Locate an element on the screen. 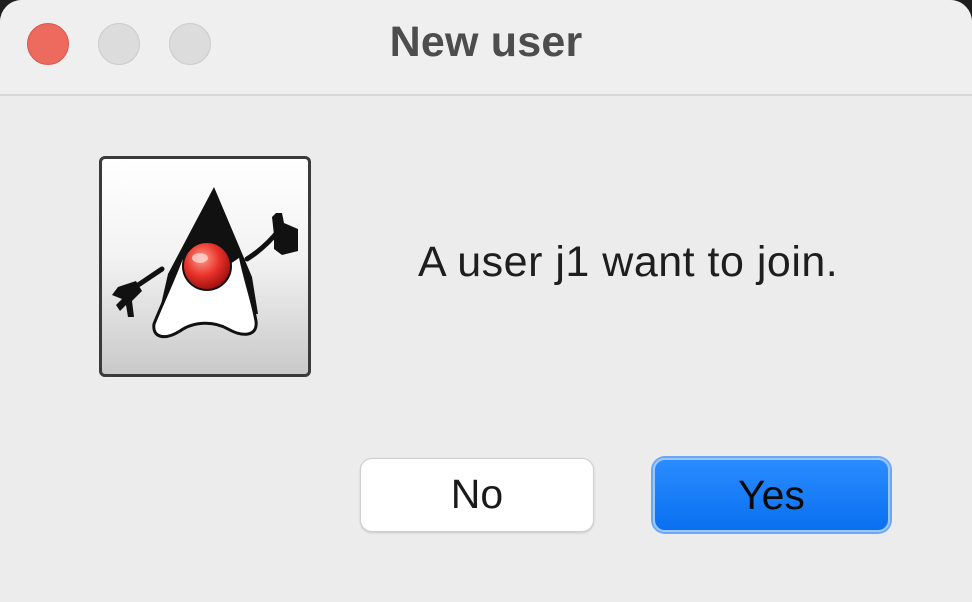 The width and height of the screenshot is (972, 602). dialog-message: A user j1 want to join. is located at coordinates (628, 262).